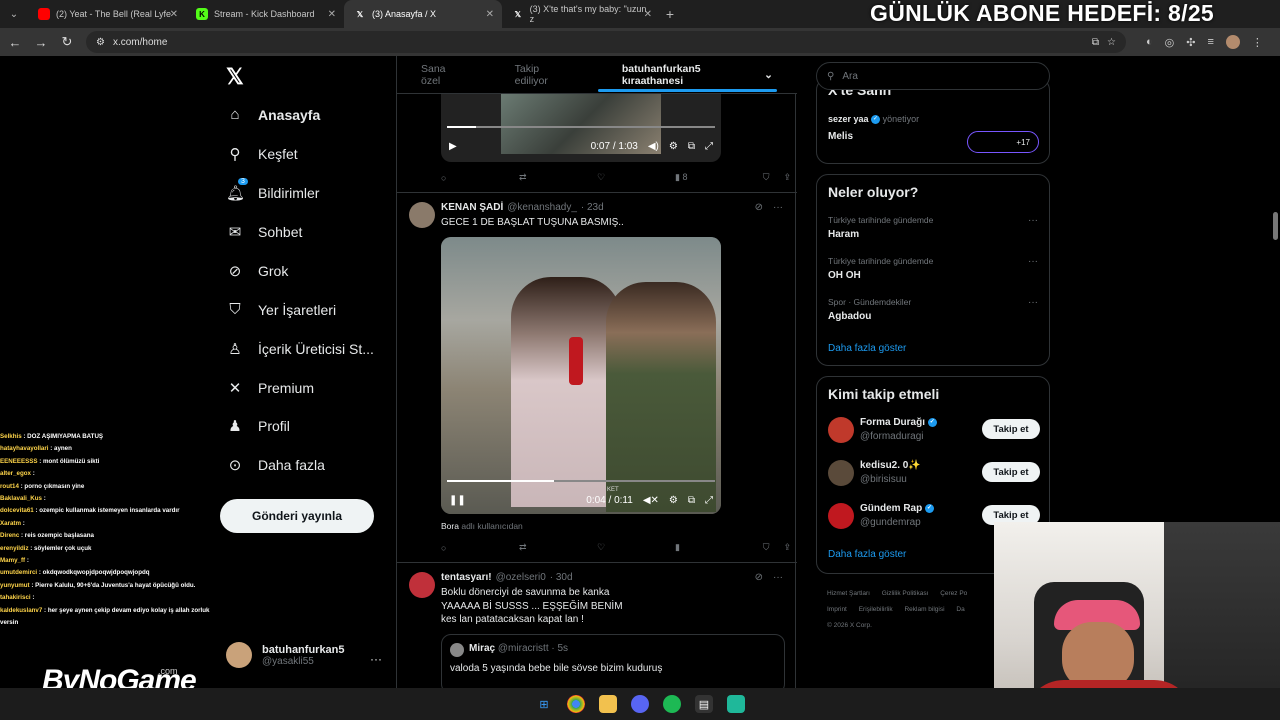 Image resolution: width=1280 pixels, height=720 pixels. I want to click on discord-icon, so click(640, 704).